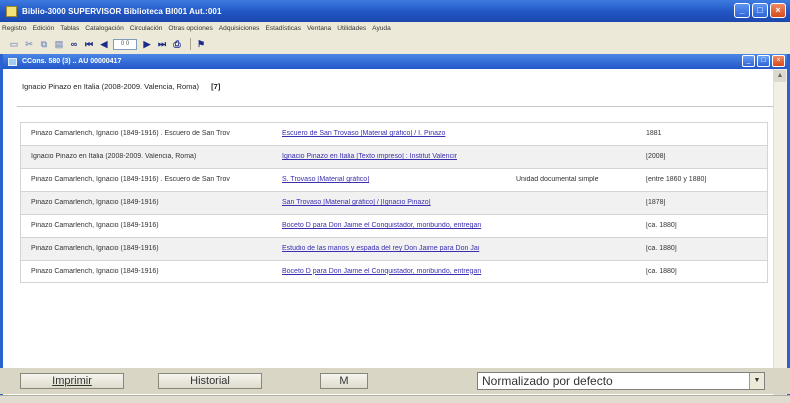 The width and height of the screenshot is (790, 403). What do you see at coordinates (780, 76) in the screenshot?
I see `scroll-up-icon: ▲` at bounding box center [780, 76].